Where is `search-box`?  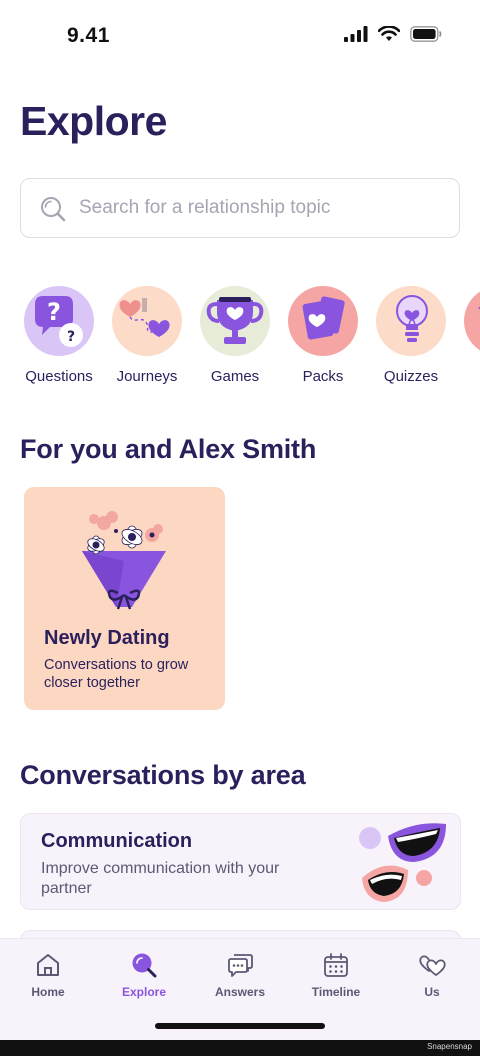
search-box is located at coordinates (240, 208).